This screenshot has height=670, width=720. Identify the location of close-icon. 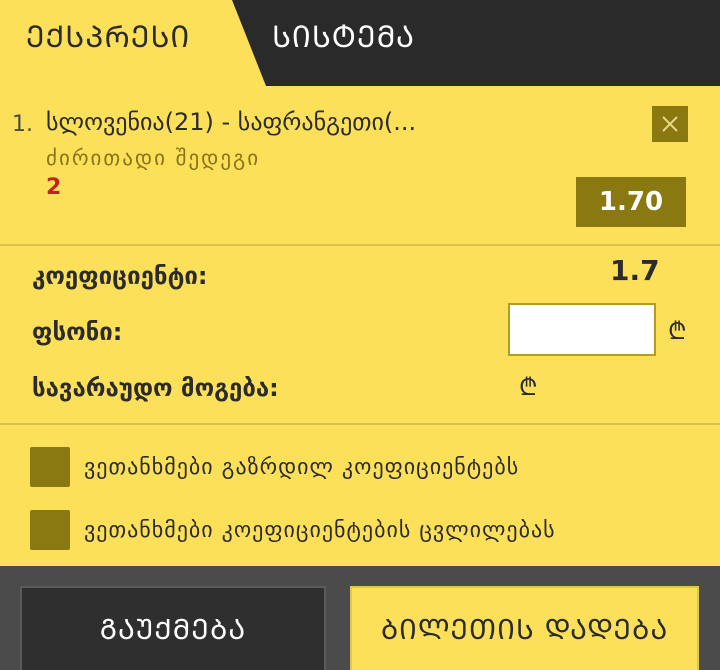
(670, 124).